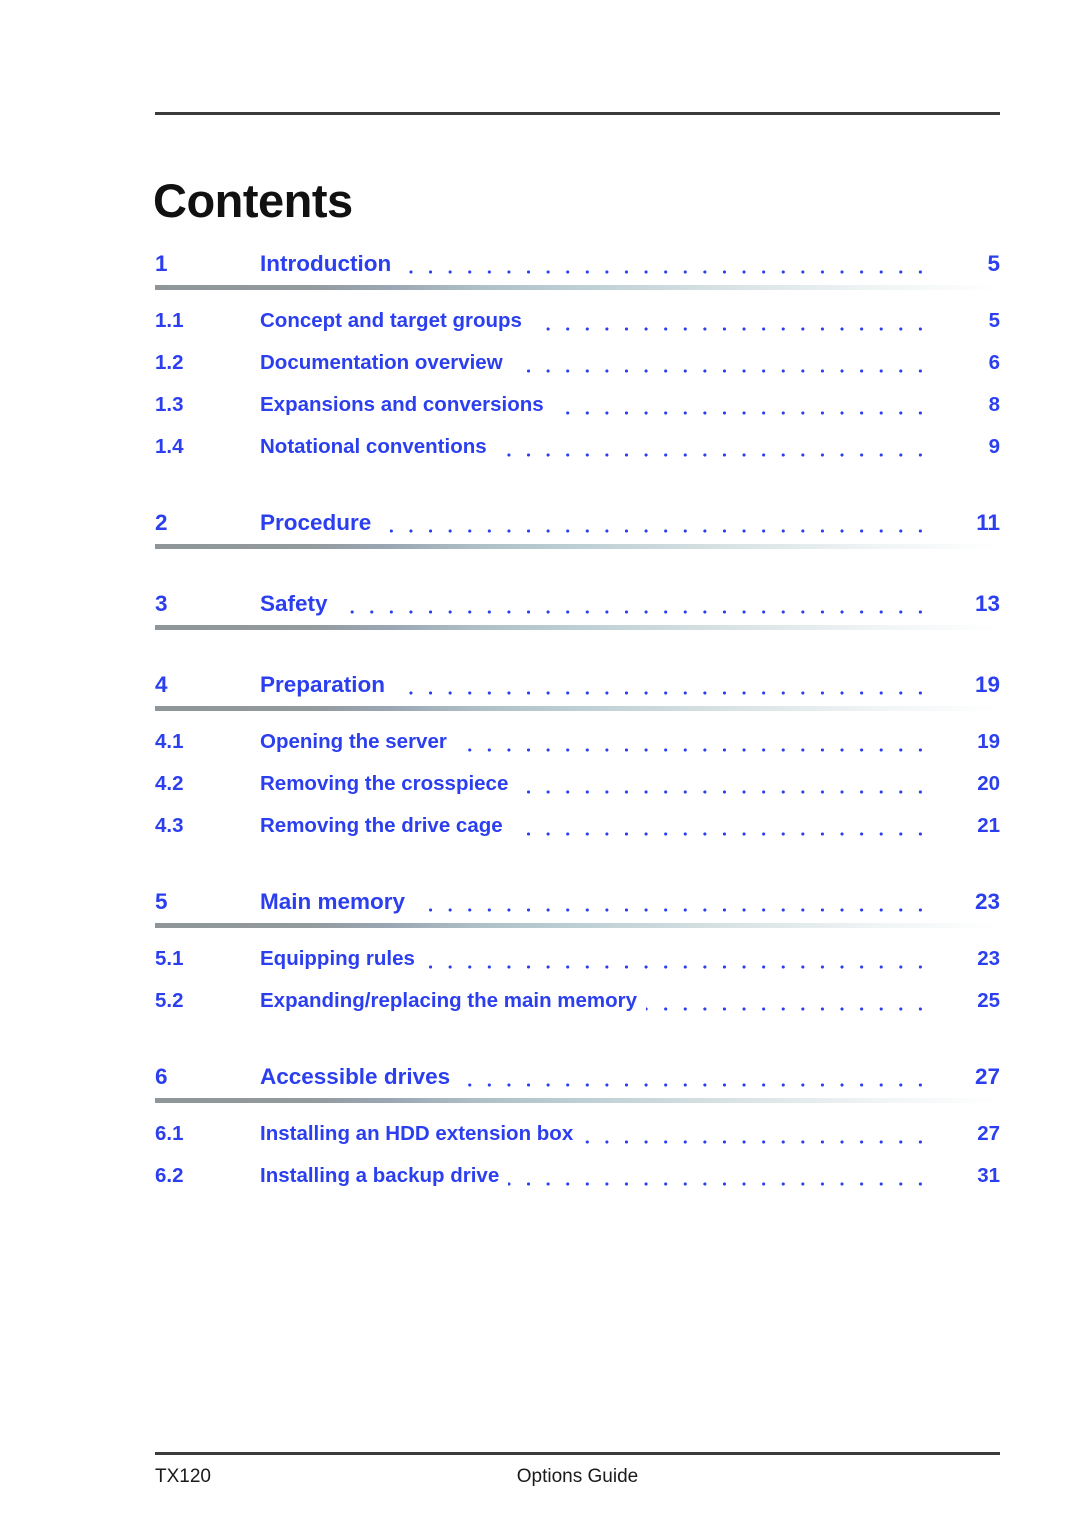 This screenshot has height=1526, width=1080. Describe the element at coordinates (169, 825) in the screenshot. I see `toc-entry-number: 4.3` at that location.